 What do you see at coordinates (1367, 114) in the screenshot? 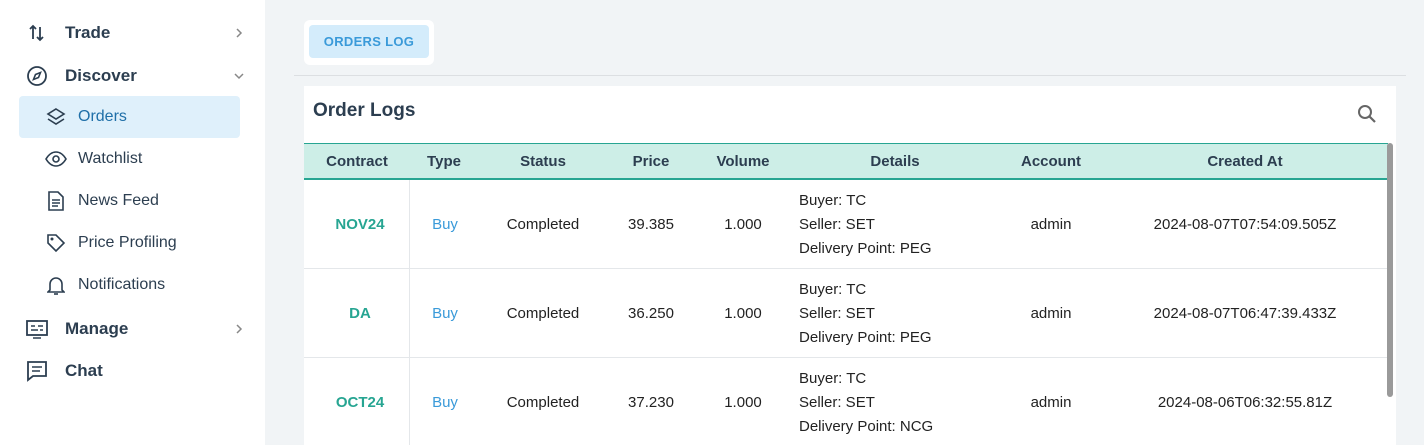
I see `search-icon` at bounding box center [1367, 114].